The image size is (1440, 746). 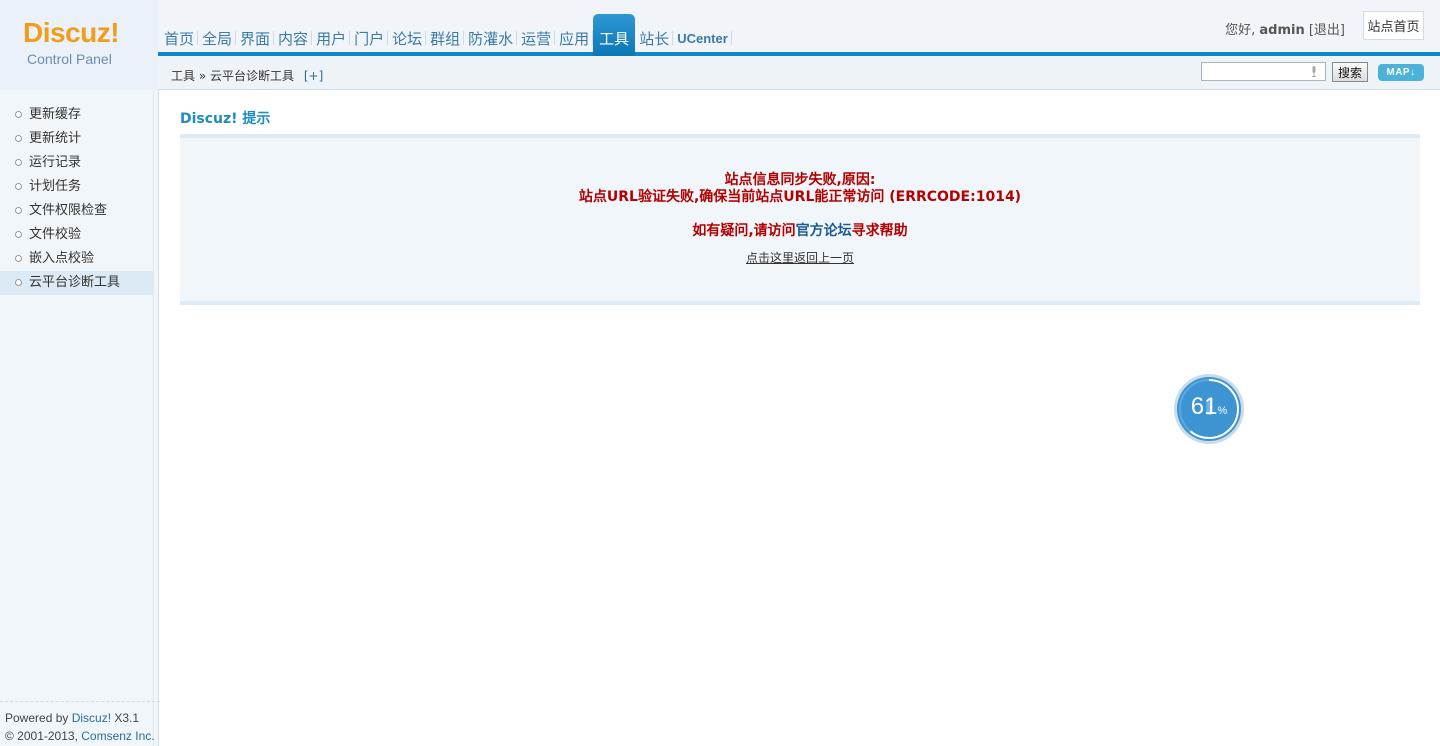 I want to click on official-forum-link: 官方论坛, so click(x=824, y=231).